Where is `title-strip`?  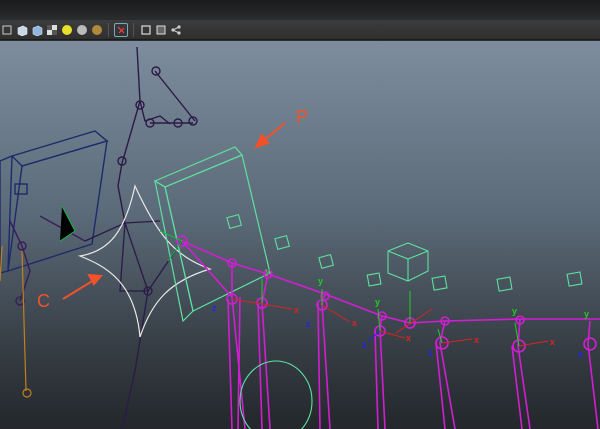 title-strip is located at coordinates (300, 10).